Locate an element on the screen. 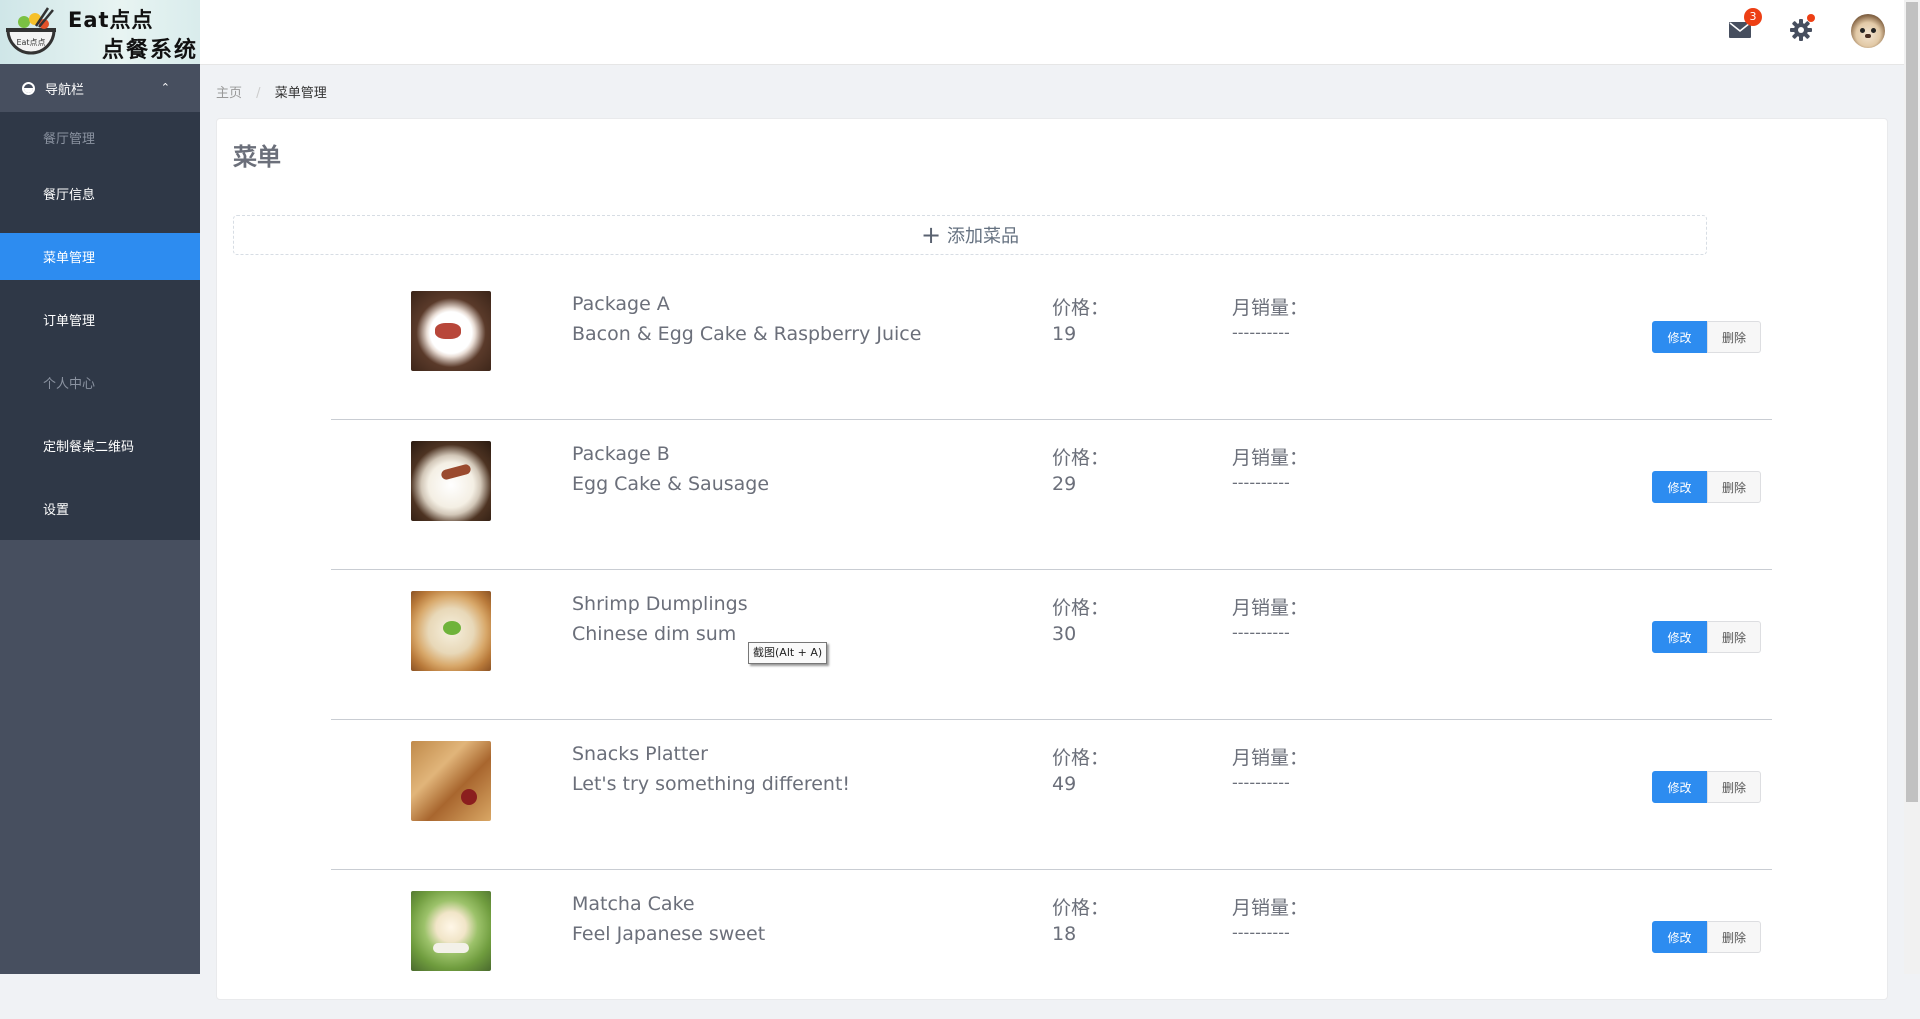  dish-name: Snacks Platter is located at coordinates (640, 754).